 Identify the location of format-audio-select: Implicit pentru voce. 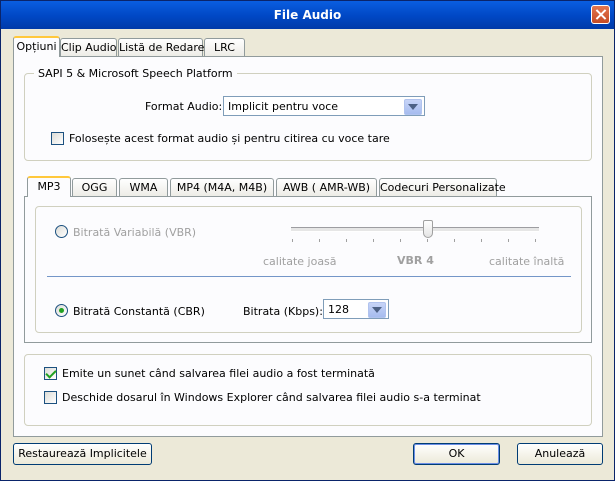
(324, 106).